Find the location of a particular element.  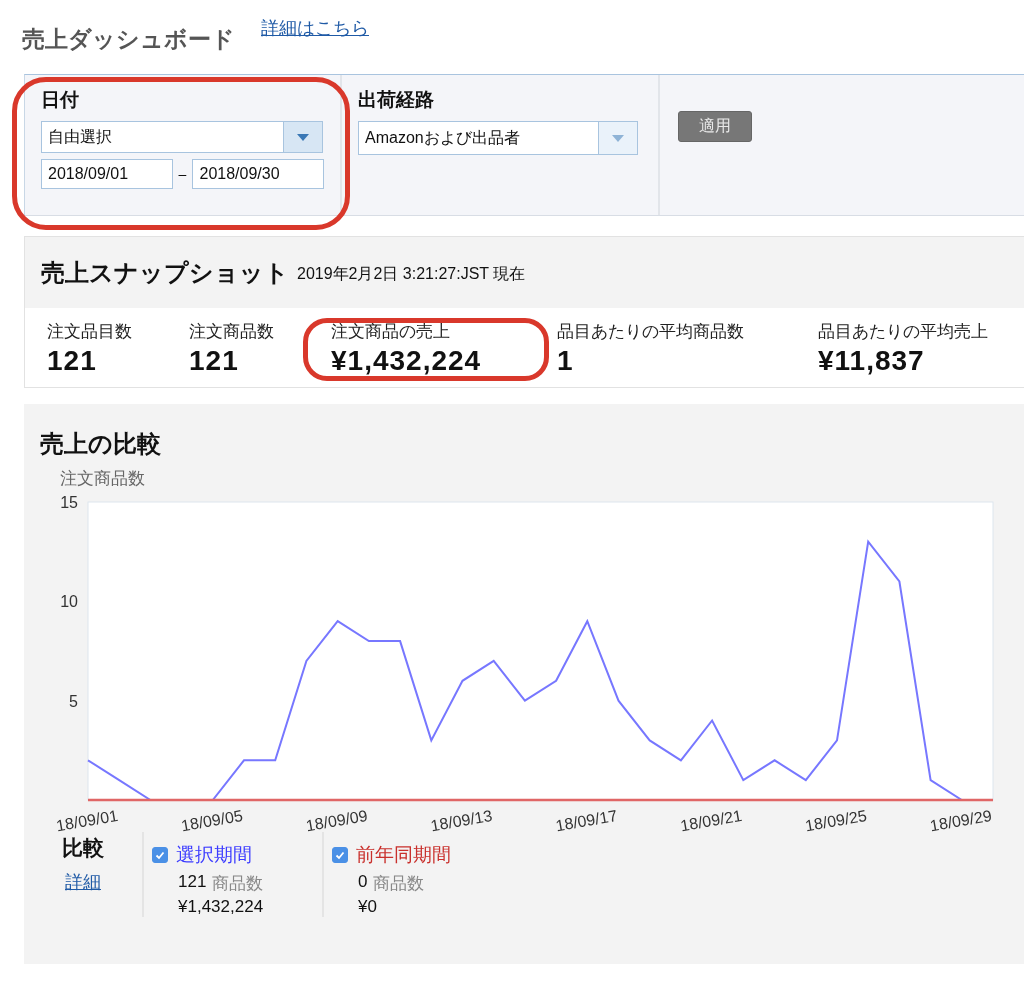

filter-label: 出荷経路 is located at coordinates (396, 100).